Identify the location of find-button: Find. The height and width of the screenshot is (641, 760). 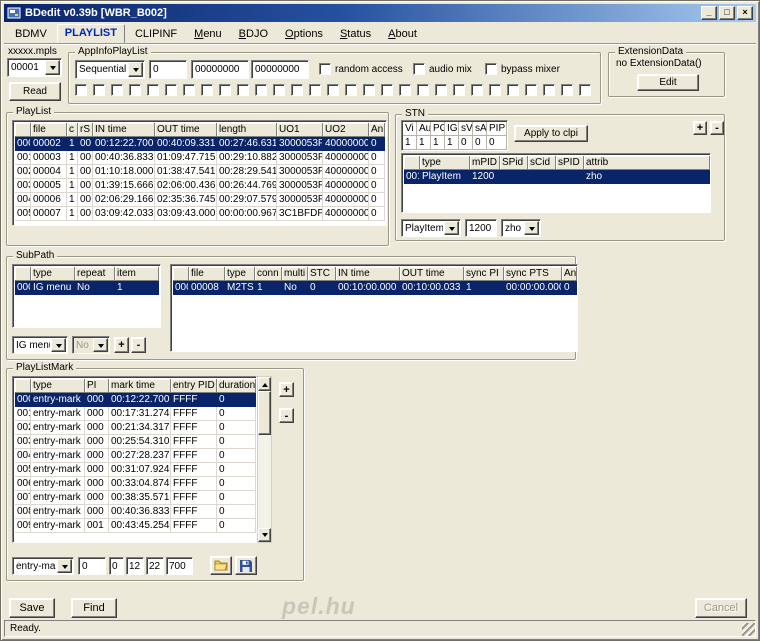
(94, 608).